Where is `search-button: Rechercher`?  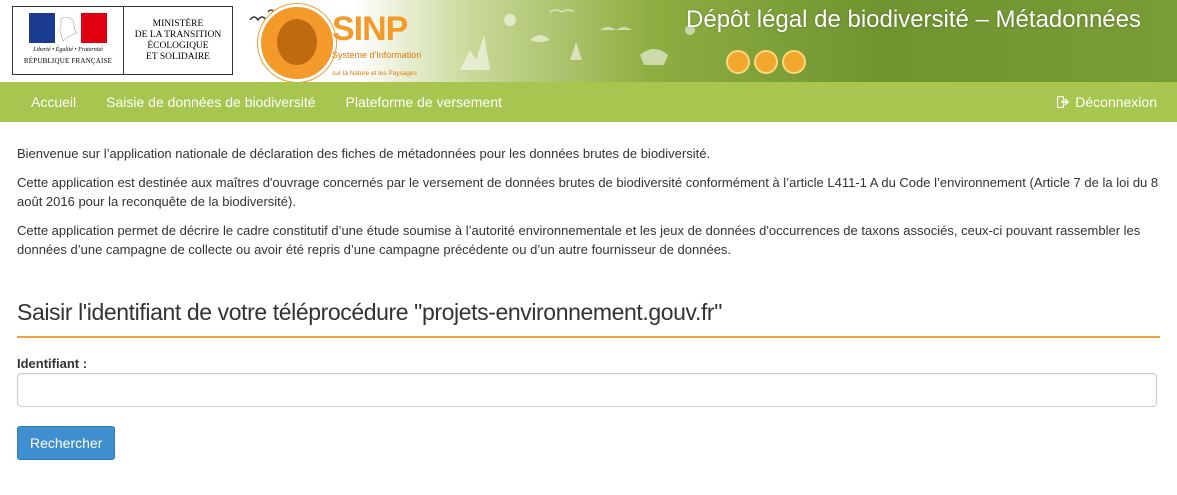
search-button: Rechercher is located at coordinates (66, 443).